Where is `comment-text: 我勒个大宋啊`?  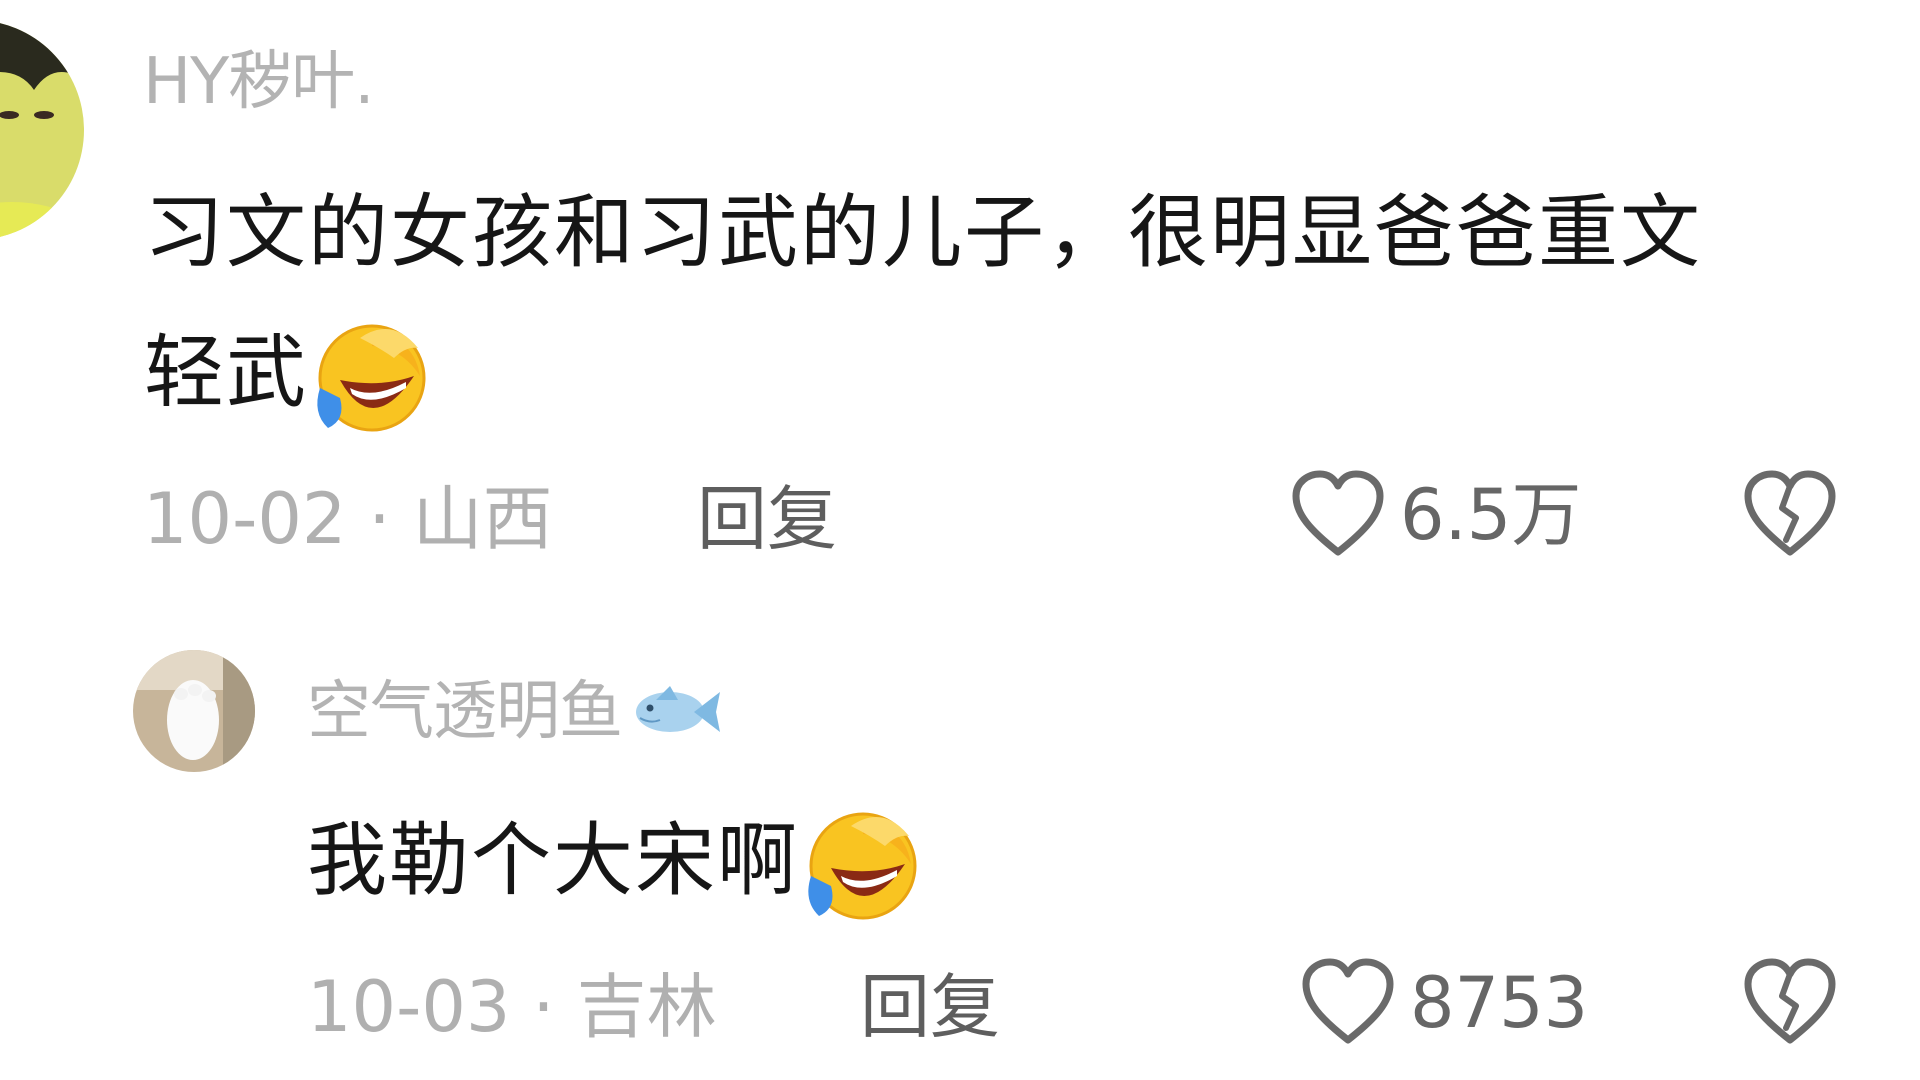
comment-text: 我勒个大宋啊 is located at coordinates (614, 861).